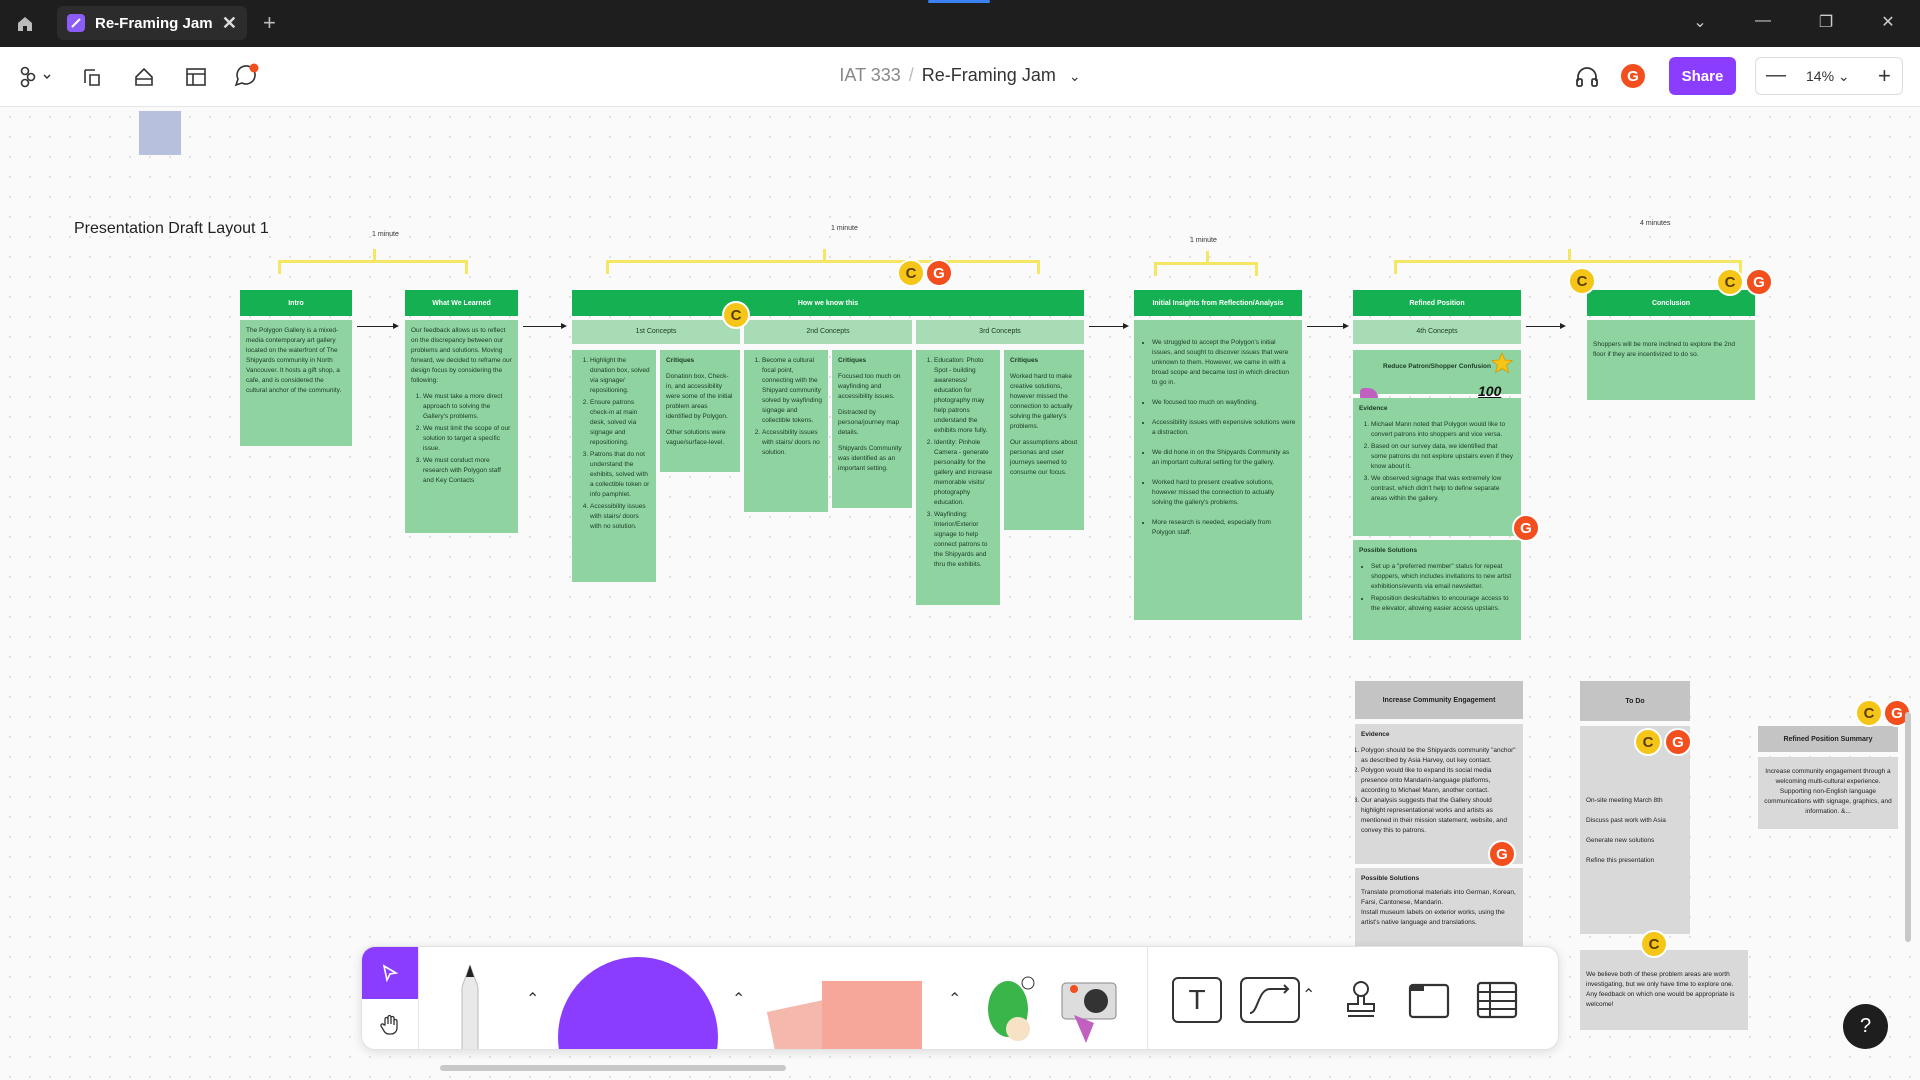 Image resolution: width=1920 pixels, height=1080 pixels. I want to click on concept-header-4: 4th Concepts, so click(1437, 332).